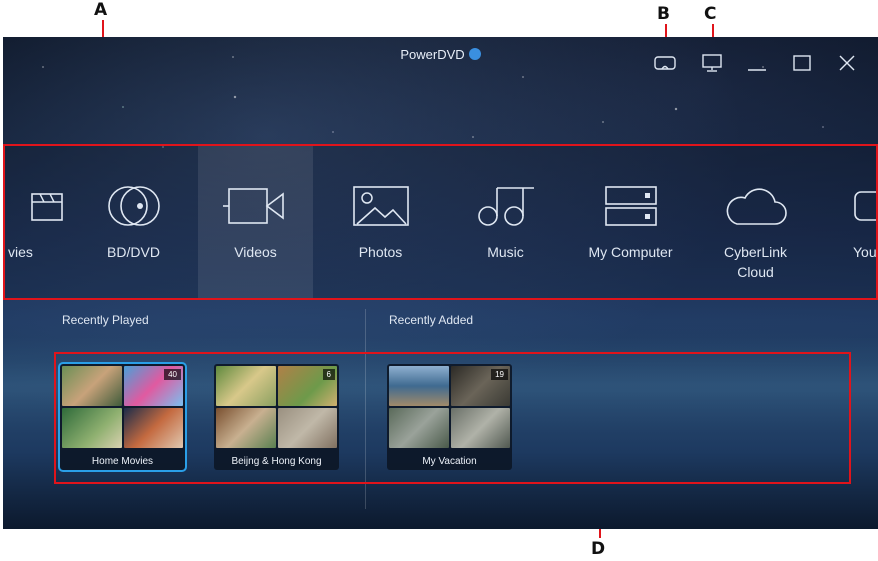  I want to click on close-icon, so click(847, 63).